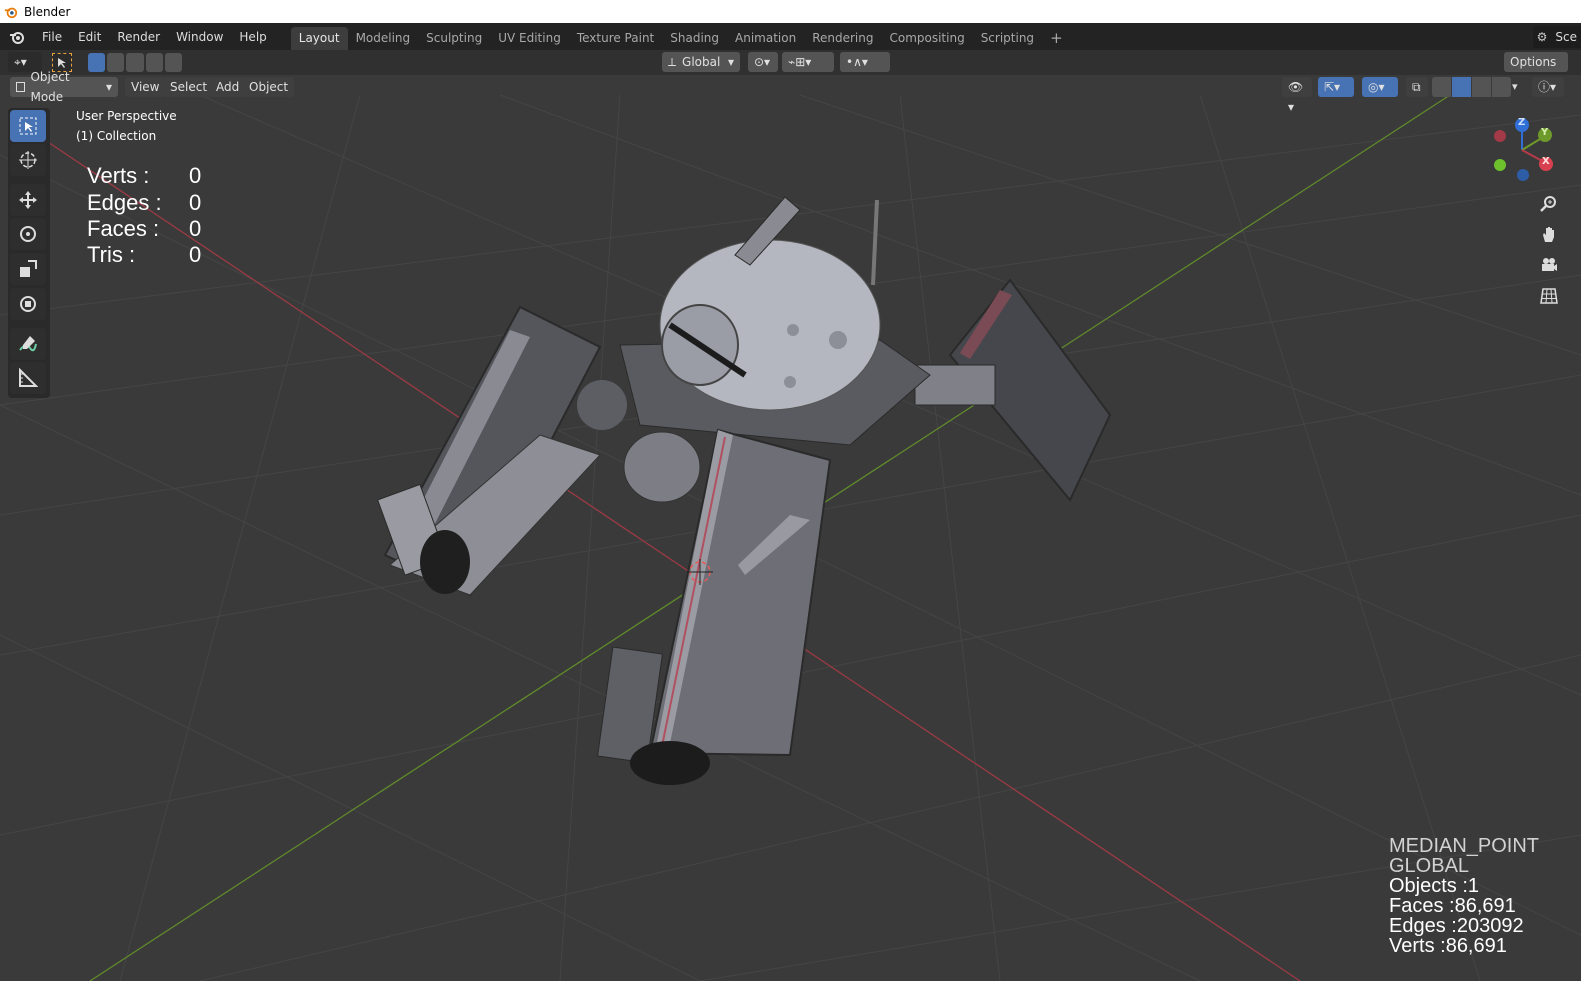 This screenshot has height=981, width=1581. I want to click on select-intersect-icon, so click(173, 62).